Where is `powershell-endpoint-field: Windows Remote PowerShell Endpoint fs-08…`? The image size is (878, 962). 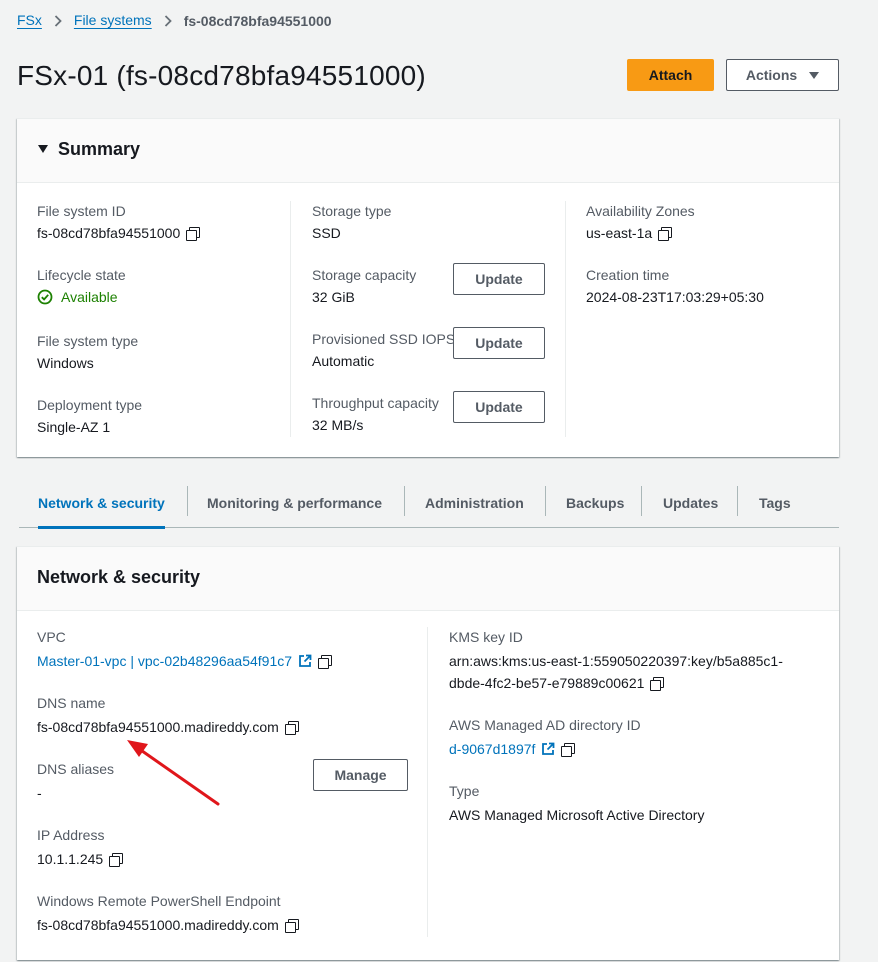 powershell-endpoint-field: Windows Remote PowerShell Endpoint fs-08… is located at coordinates (168, 913).